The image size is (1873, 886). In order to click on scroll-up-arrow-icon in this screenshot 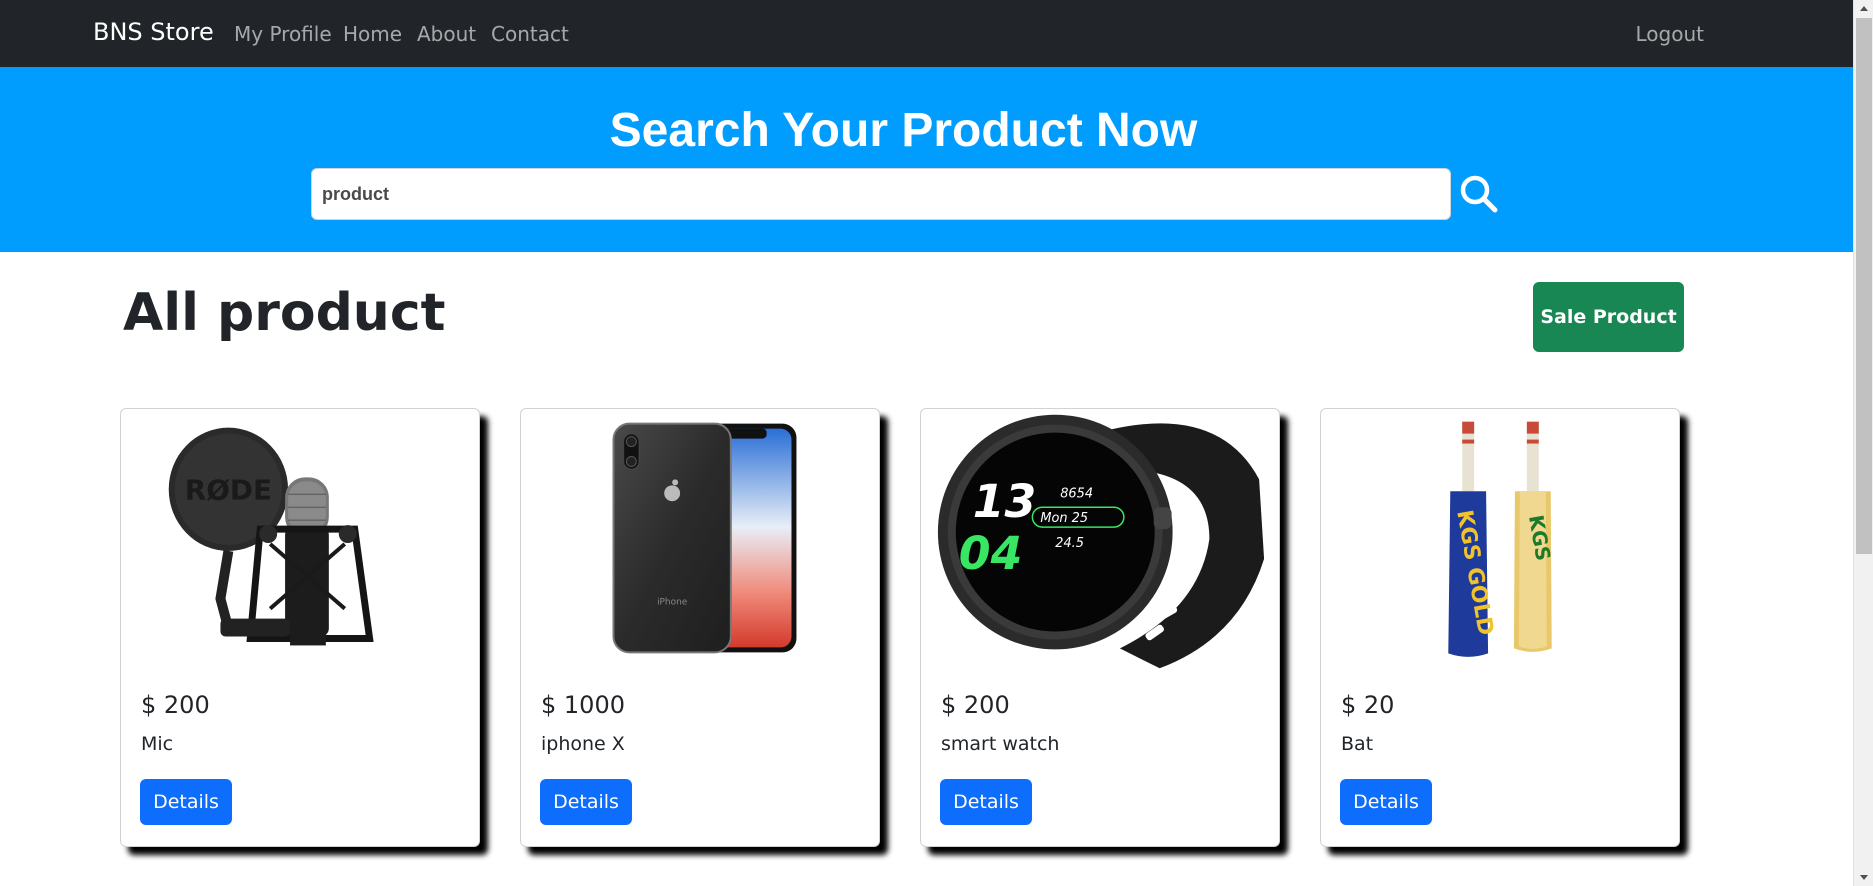, I will do `click(1863, 9)`.